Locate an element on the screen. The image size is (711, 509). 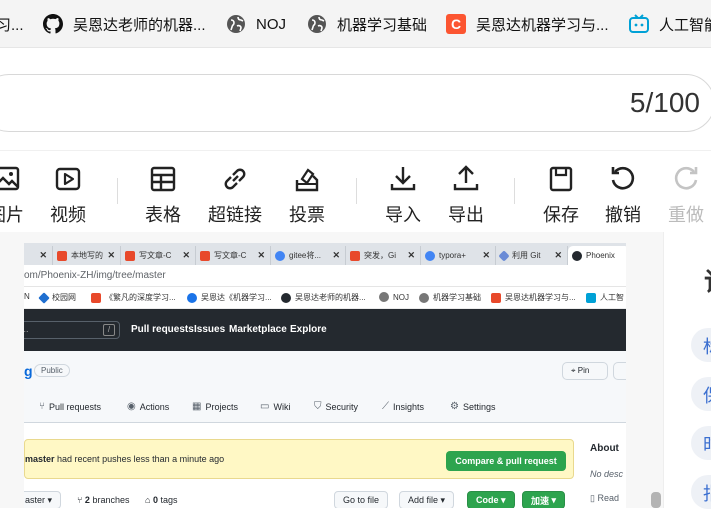
panel-option: 时 is located at coordinates (701, 443).